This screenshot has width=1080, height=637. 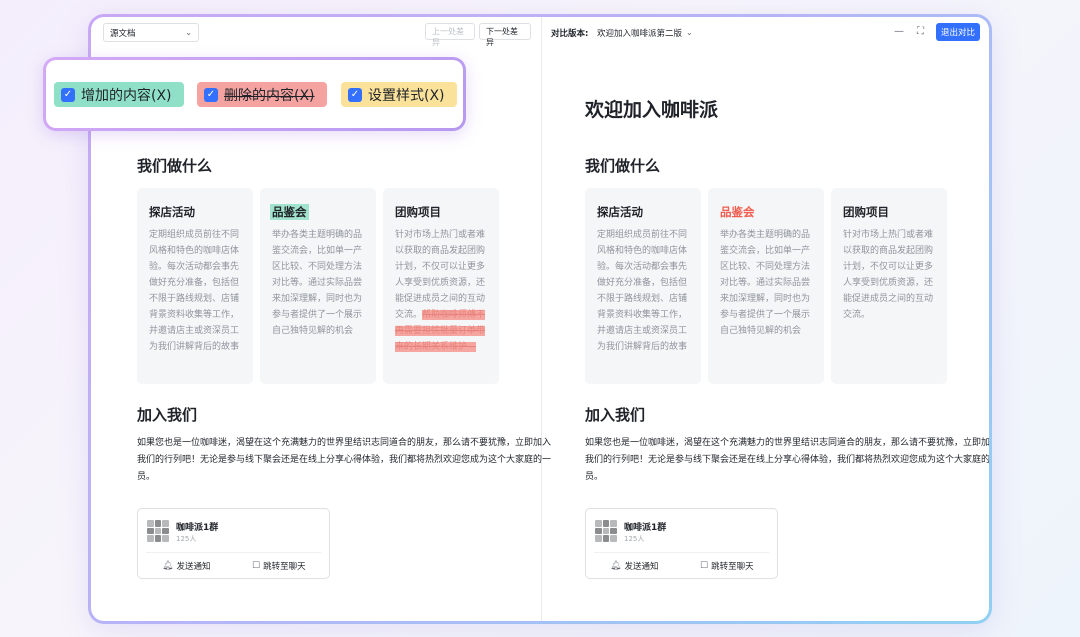 What do you see at coordinates (289, 212) in the screenshot?
I see `card-title-added: 品鉴会` at bounding box center [289, 212].